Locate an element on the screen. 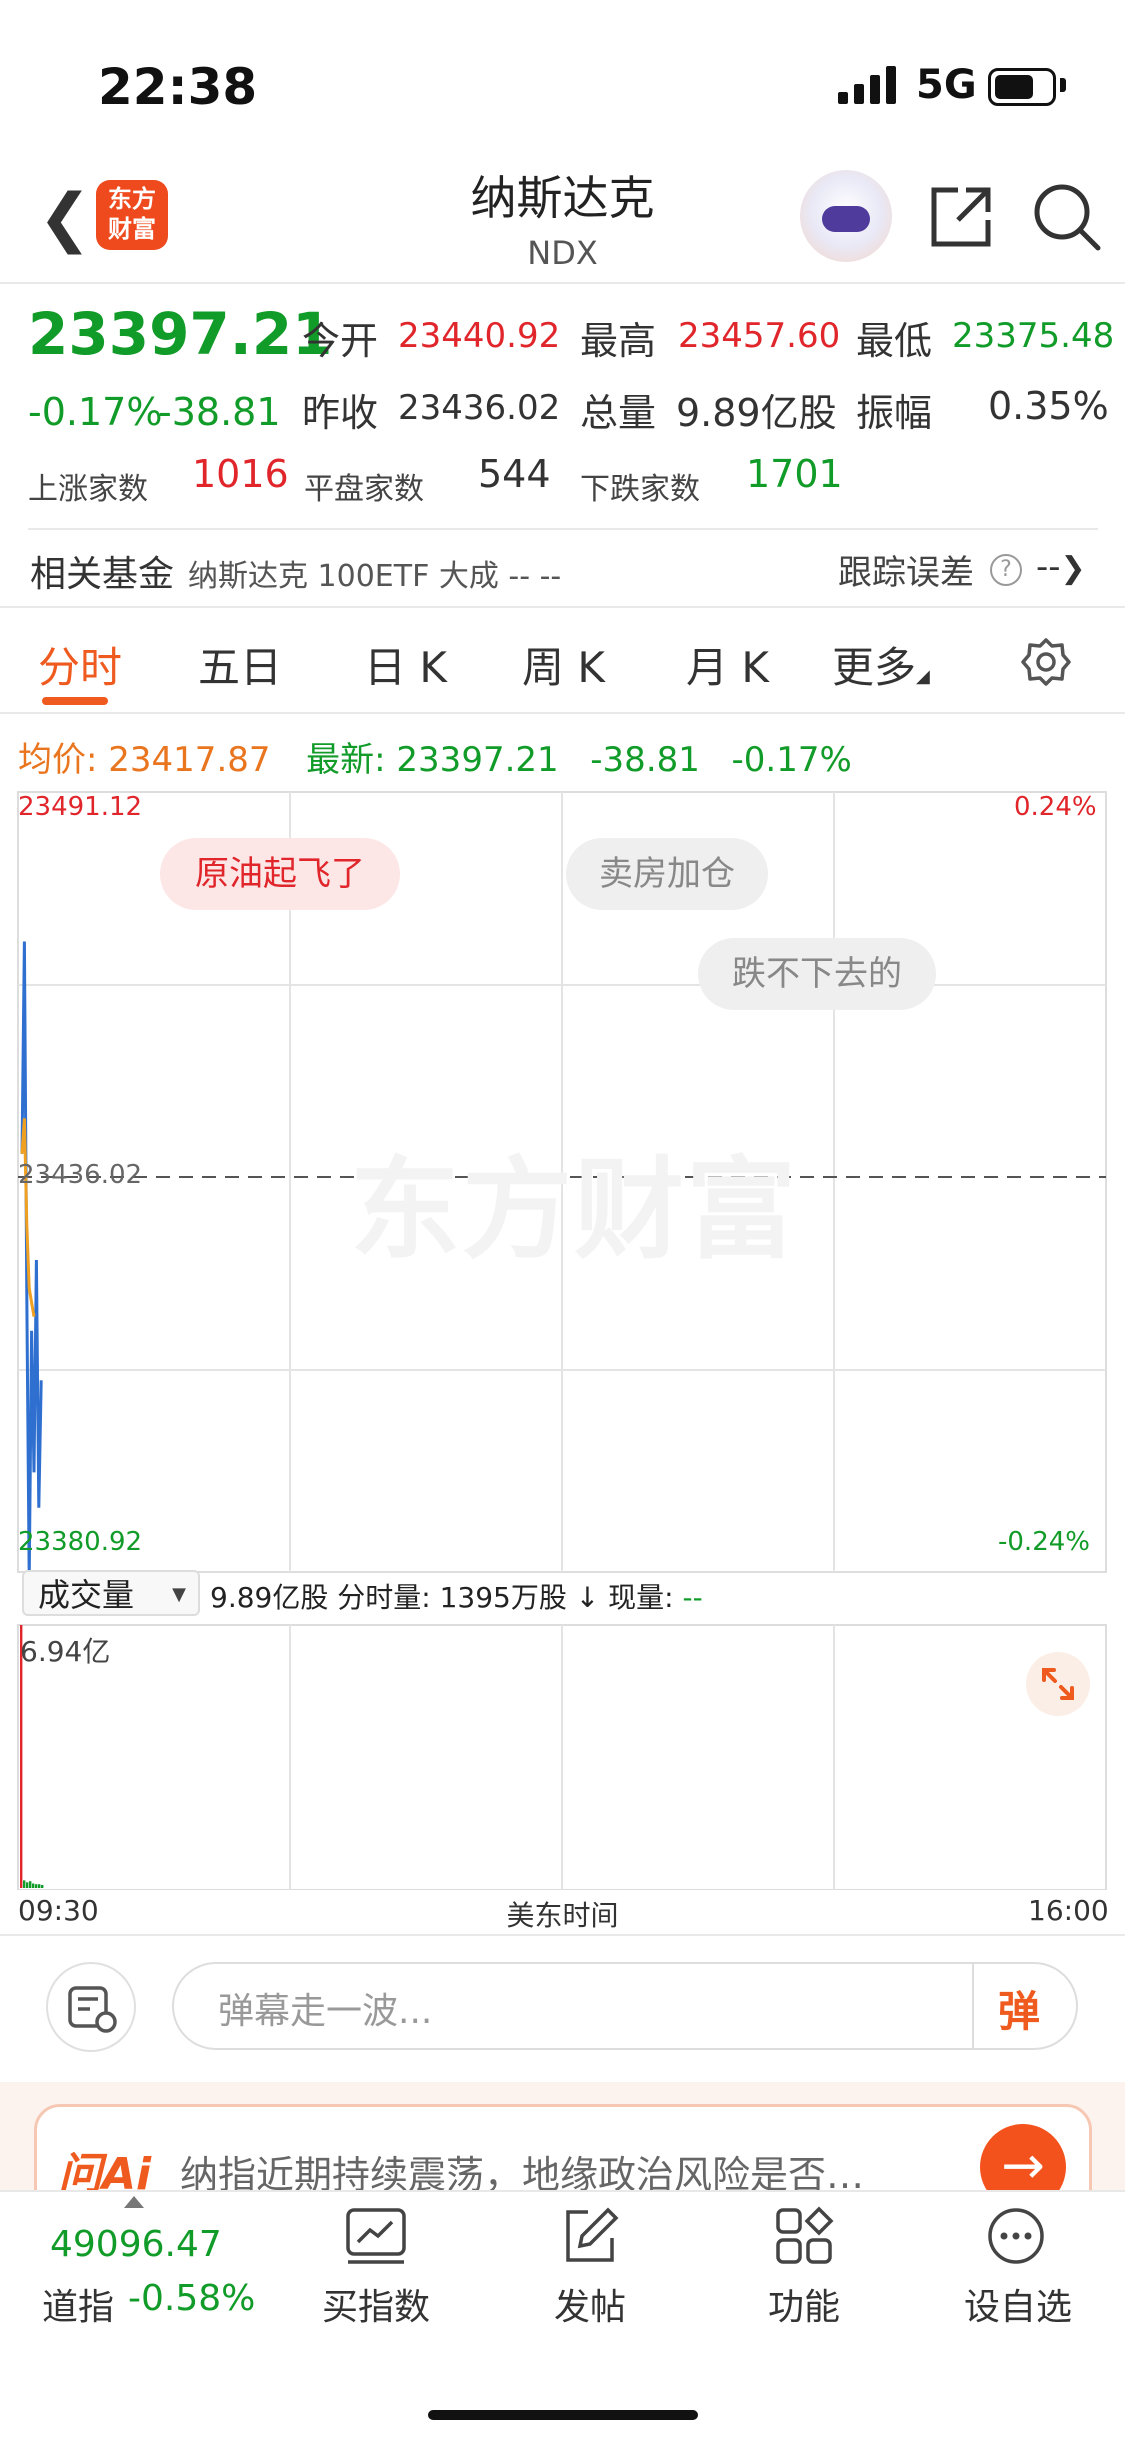  watermark: 东方财富 is located at coordinates (574, 1210).